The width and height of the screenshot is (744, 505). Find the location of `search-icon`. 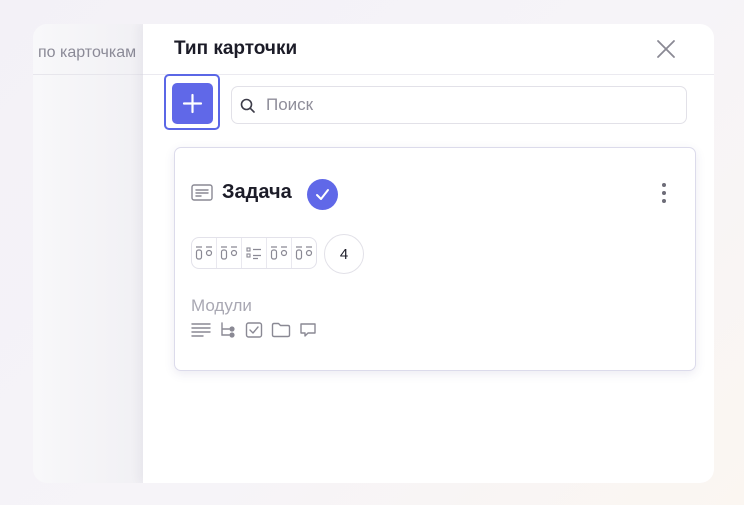

search-icon is located at coordinates (247, 105).